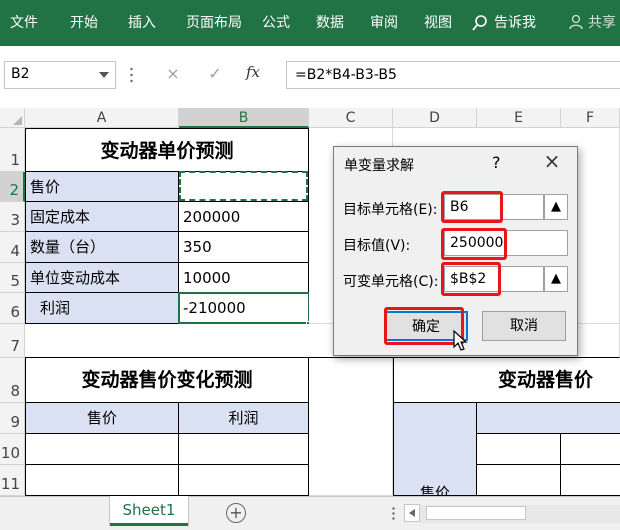 This screenshot has height=530, width=620. What do you see at coordinates (149, 511) in the screenshot?
I see `sheet-tab-sheet1: Sheet1` at bounding box center [149, 511].